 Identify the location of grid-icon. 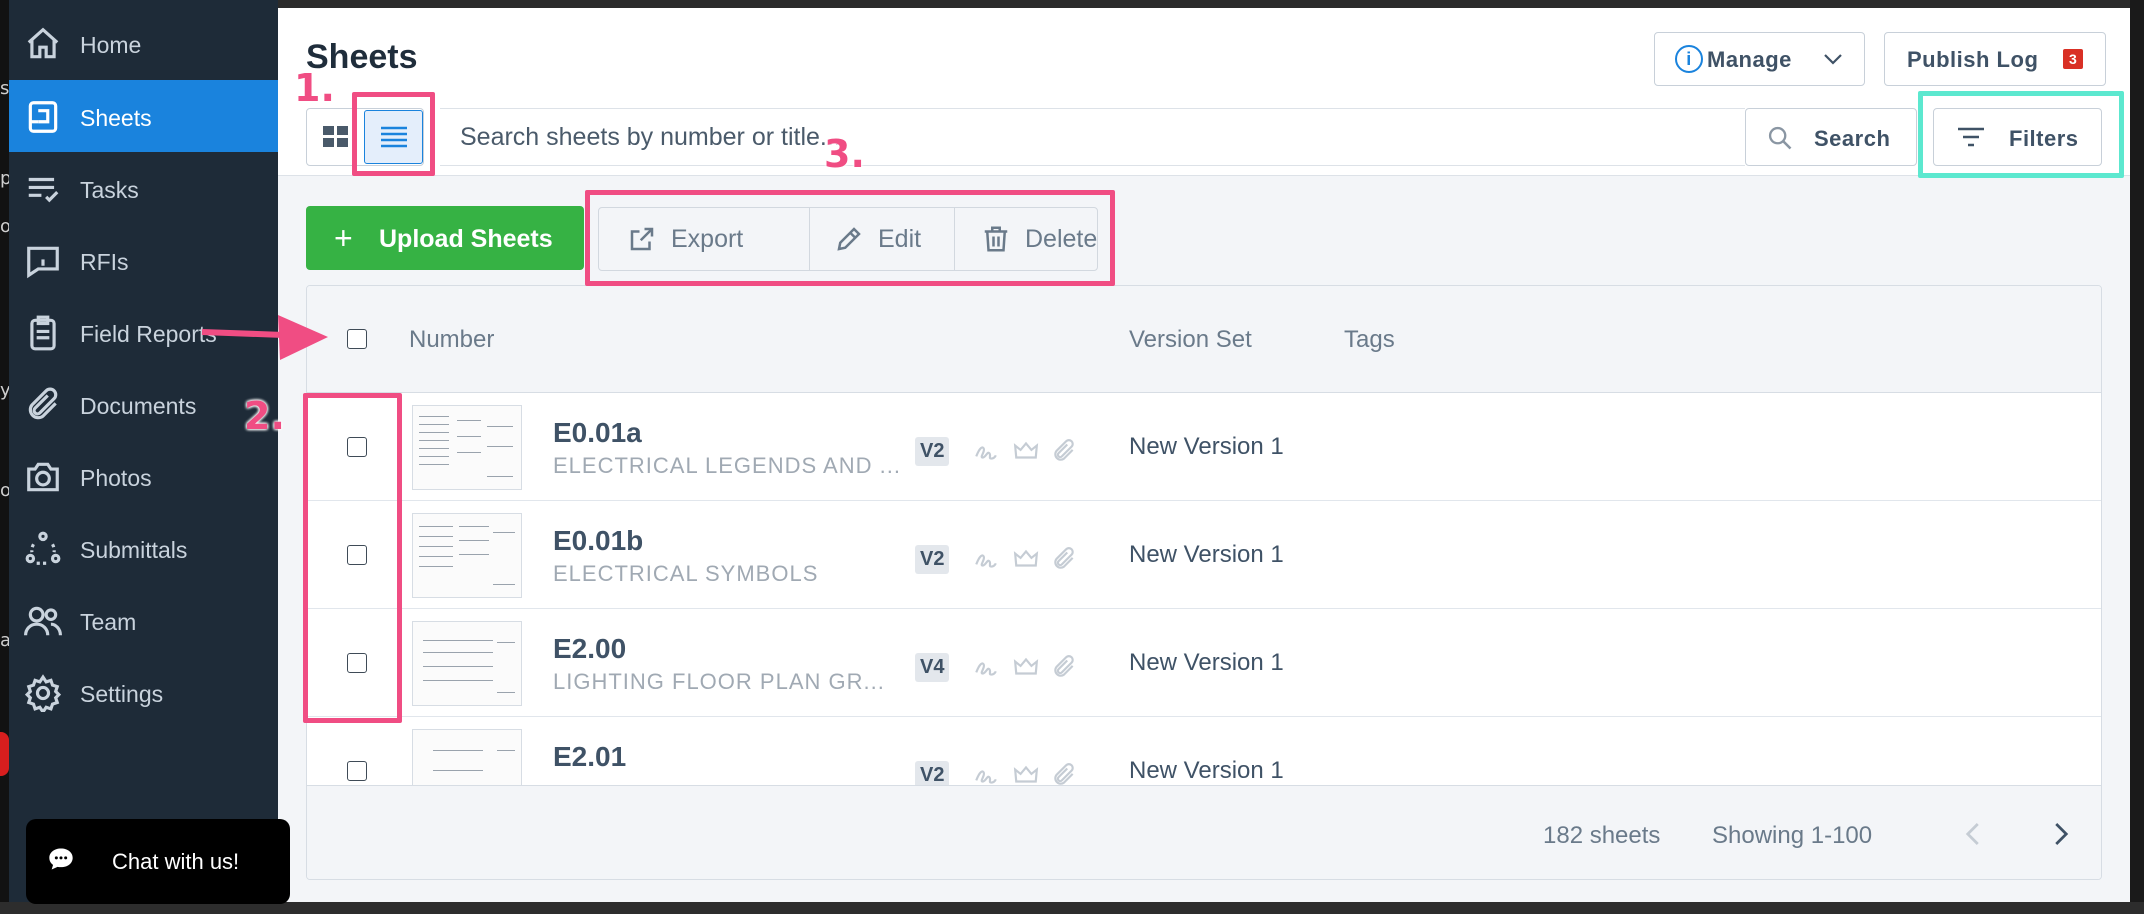
(335, 136).